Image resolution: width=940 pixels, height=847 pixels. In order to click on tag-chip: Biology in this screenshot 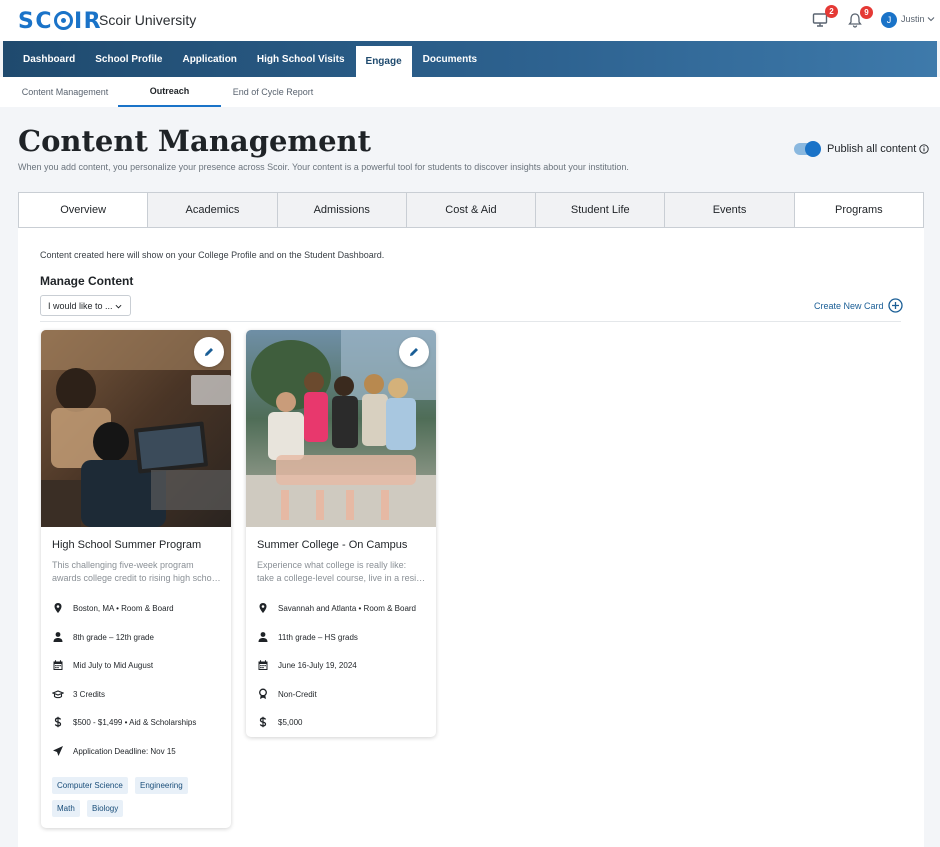, I will do `click(105, 808)`.